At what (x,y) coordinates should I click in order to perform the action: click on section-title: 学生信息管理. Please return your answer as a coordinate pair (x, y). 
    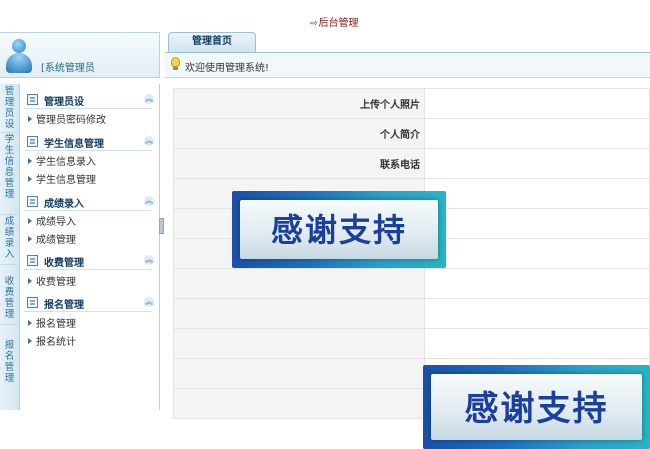
    Looking at the image, I should click on (74, 144).